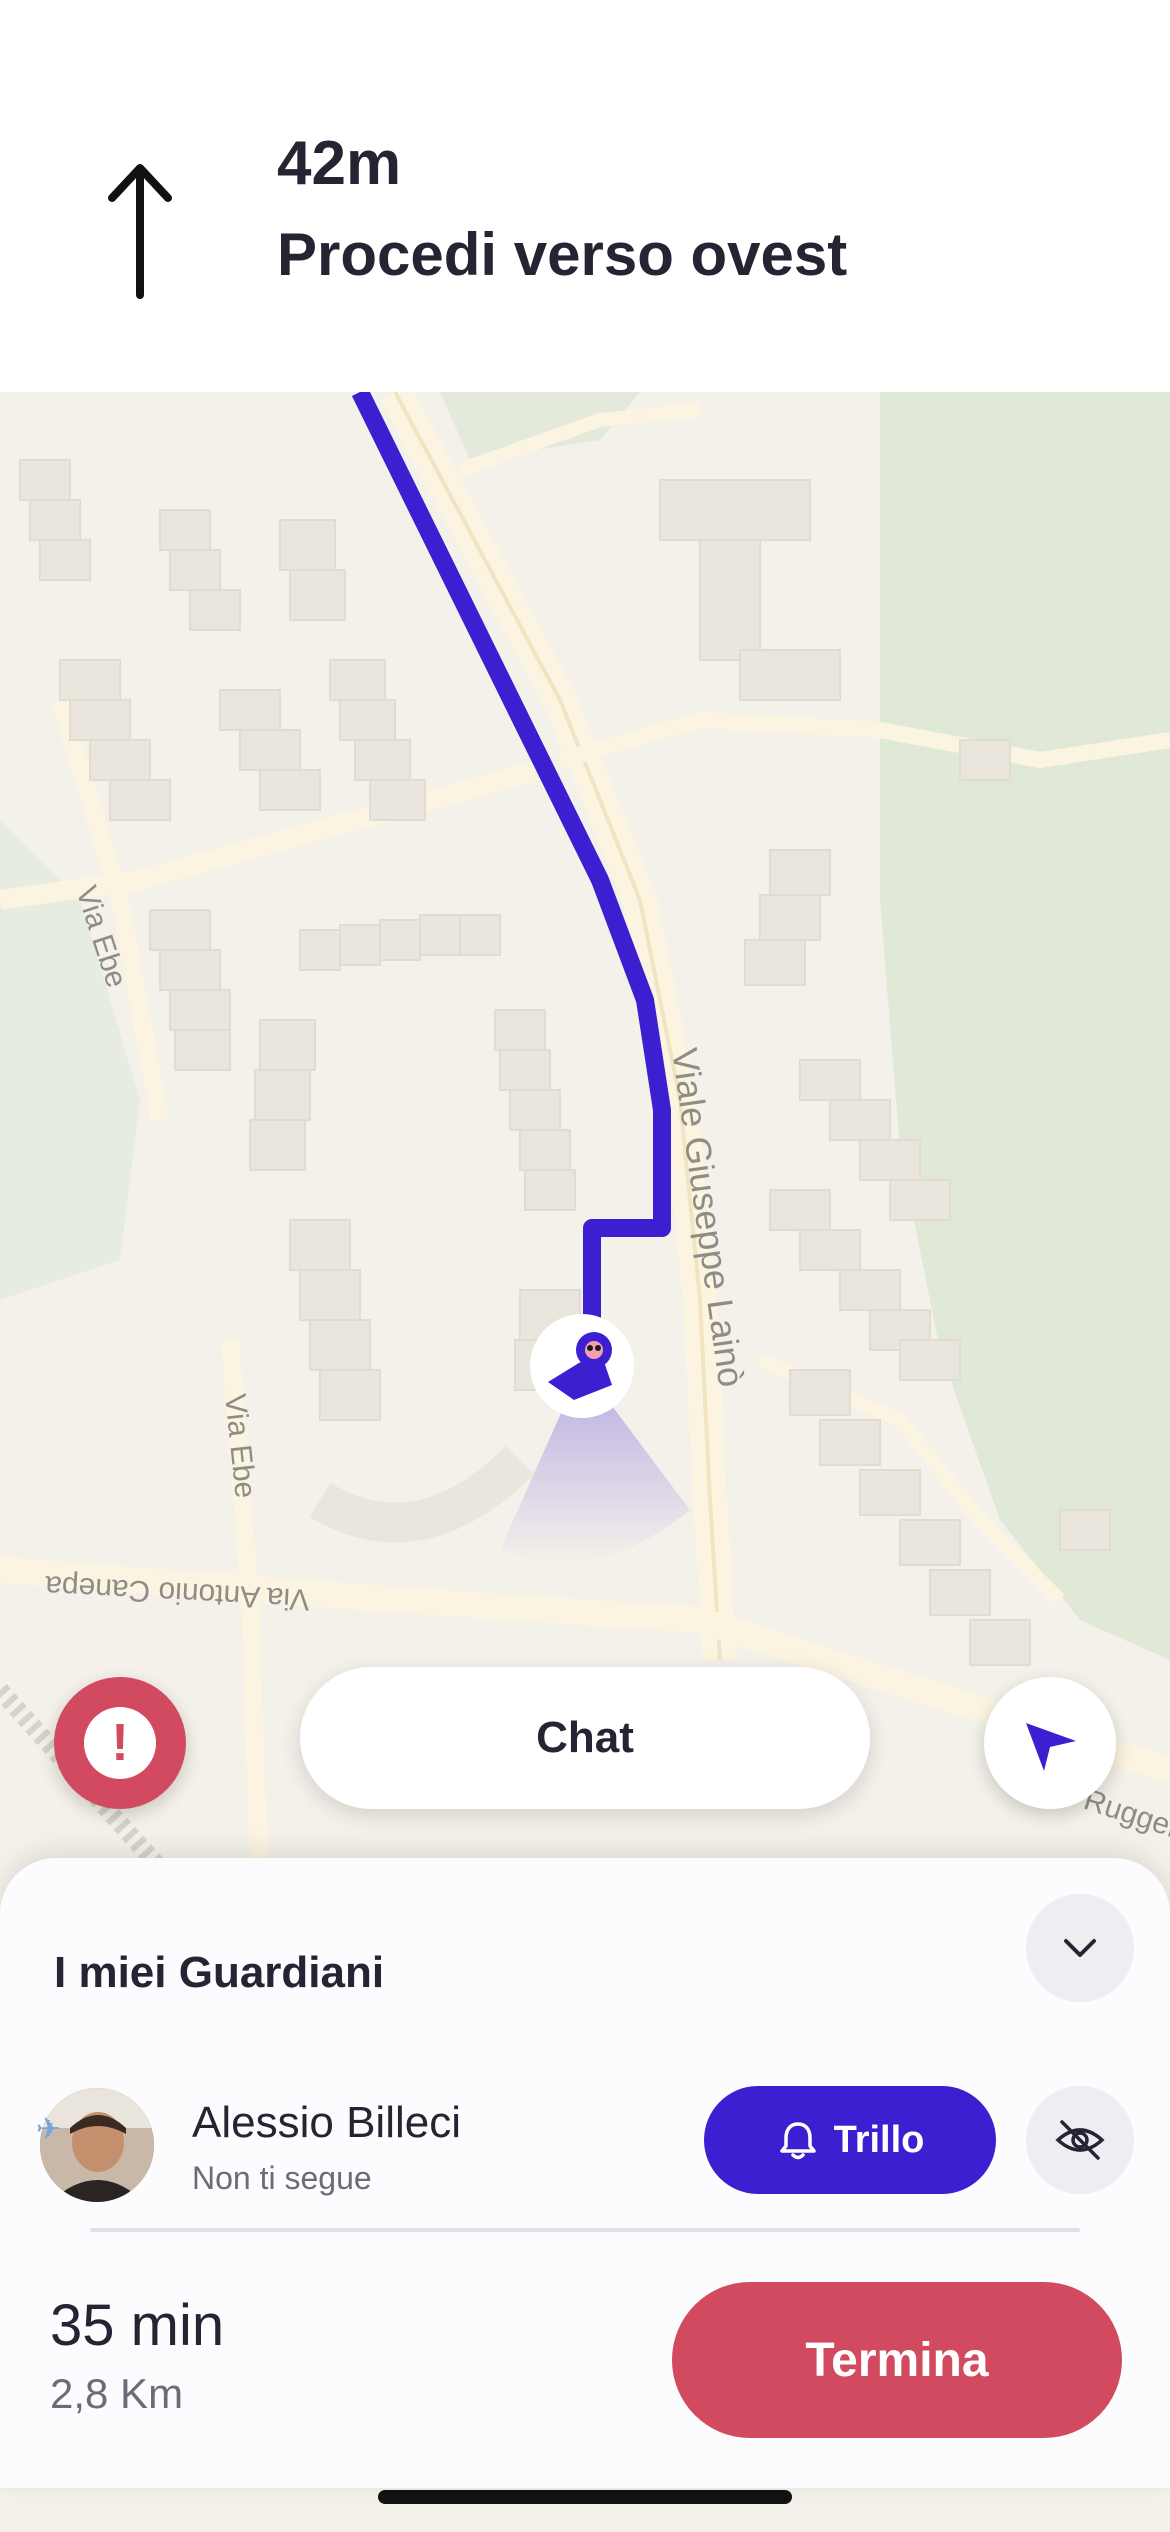 The height and width of the screenshot is (2532, 1170). I want to click on sos-button: !, so click(120, 1743).